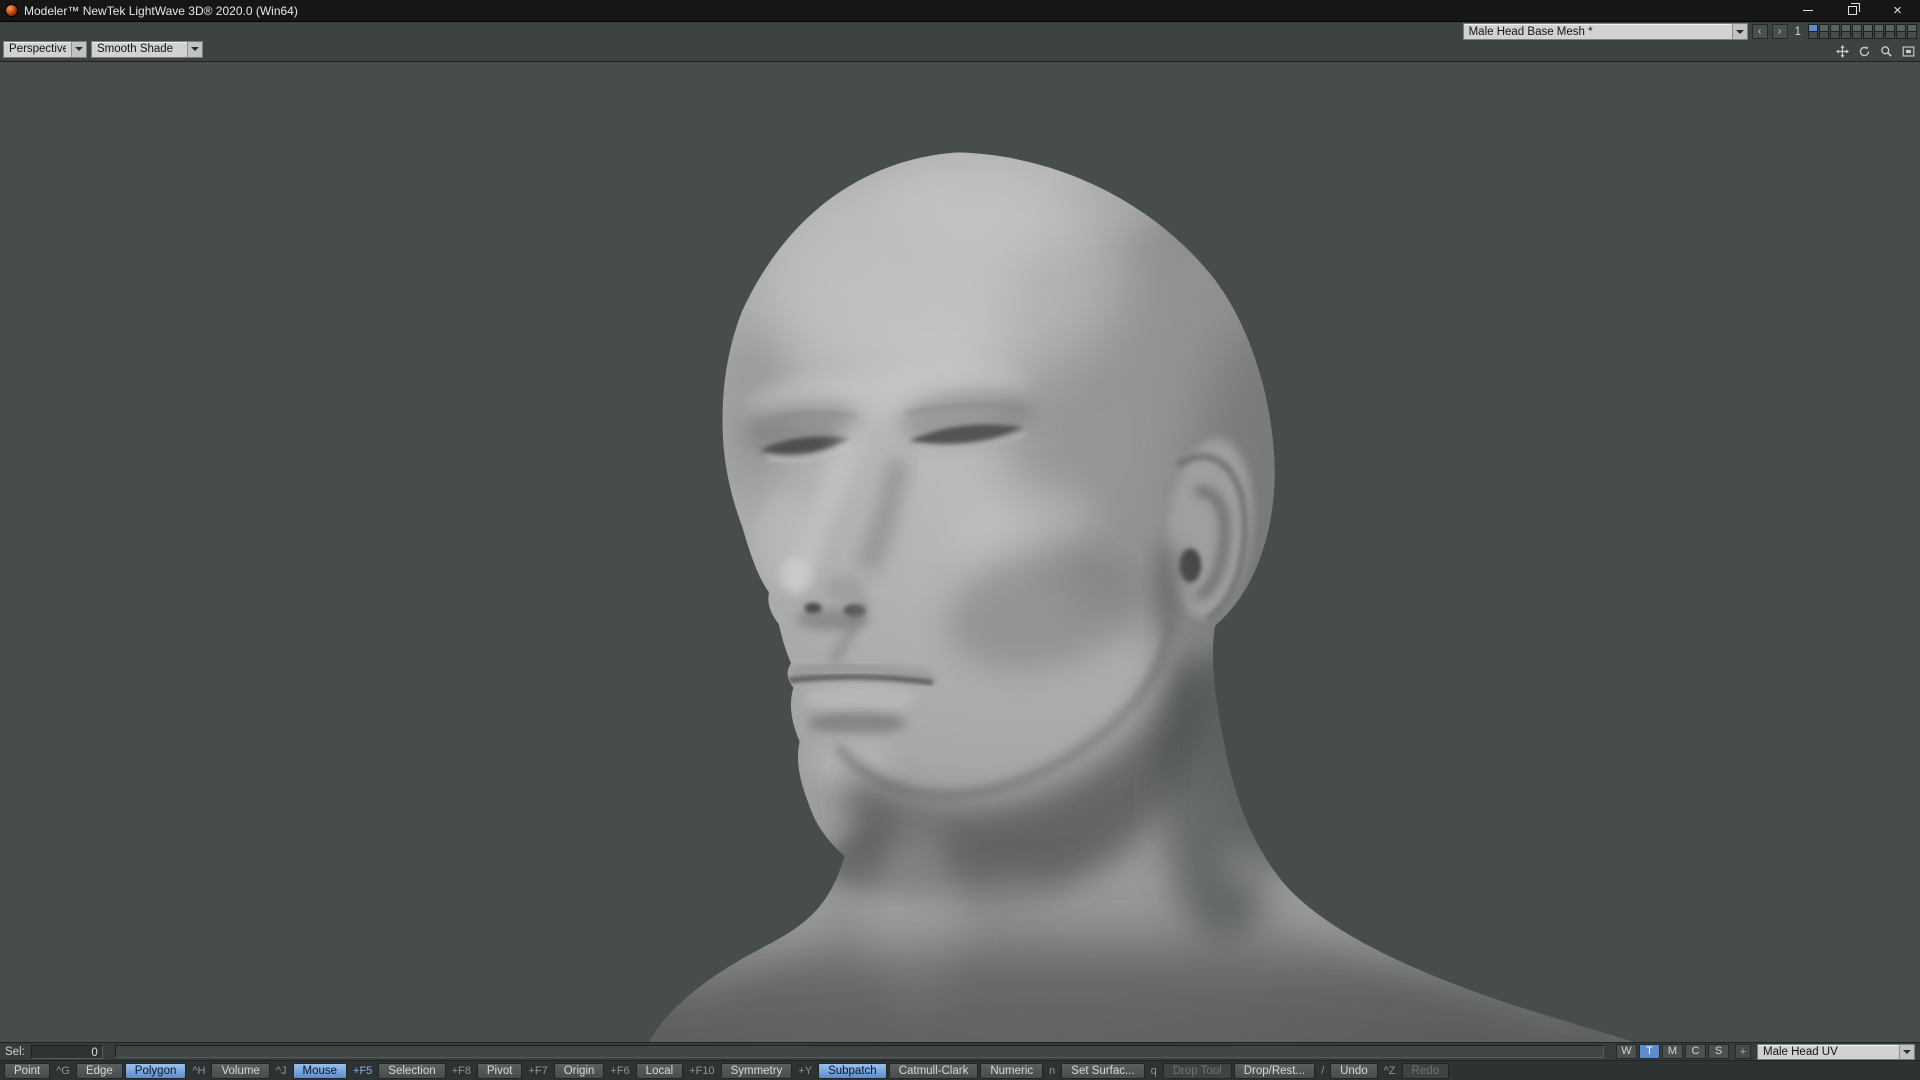 This screenshot has width=1920, height=1080. Describe the element at coordinates (1605, 32) in the screenshot. I see `mesh-selector-dropdown: Male Head Base Mesh *` at that location.